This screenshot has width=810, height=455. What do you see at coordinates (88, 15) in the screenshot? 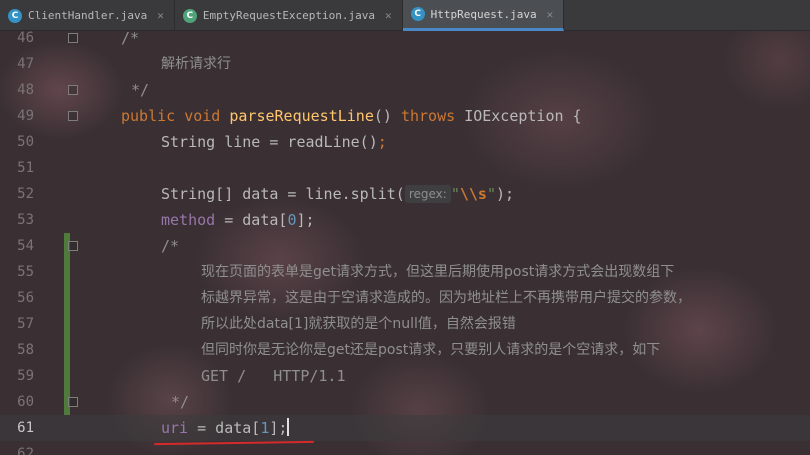
I see `tab-label: ClientHandler.java` at bounding box center [88, 15].